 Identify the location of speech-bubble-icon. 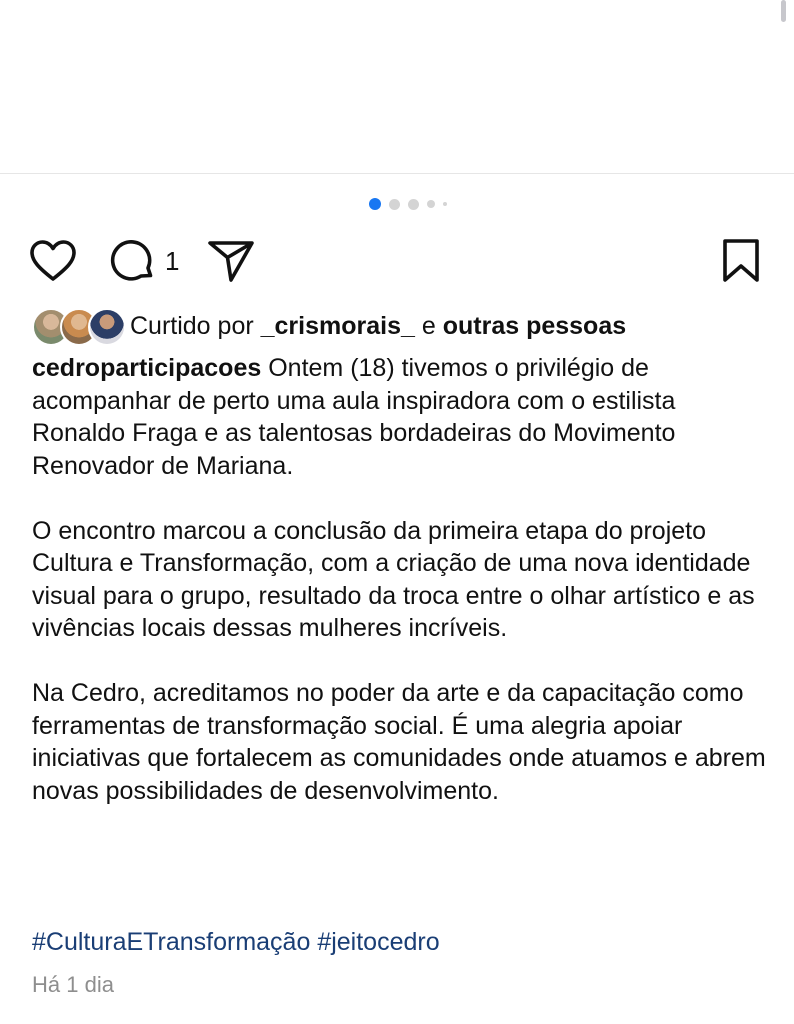
(131, 260).